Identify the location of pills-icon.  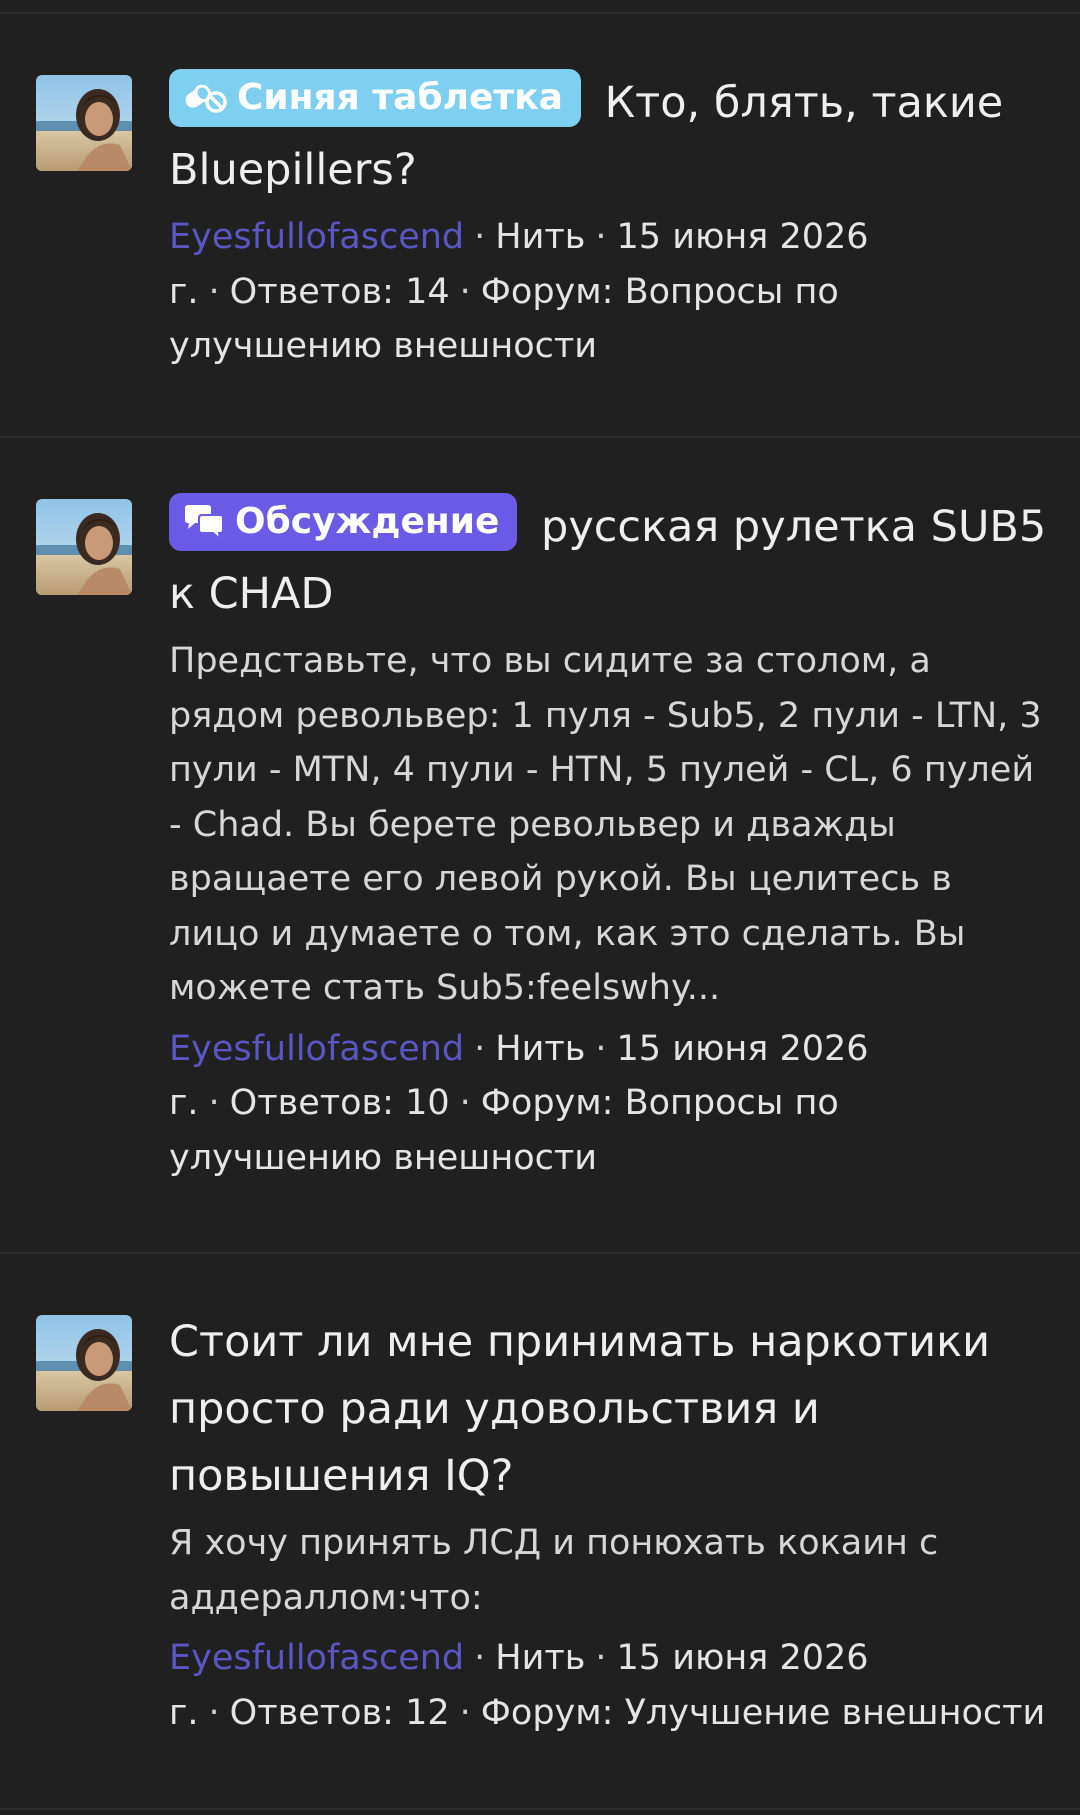
(206, 98).